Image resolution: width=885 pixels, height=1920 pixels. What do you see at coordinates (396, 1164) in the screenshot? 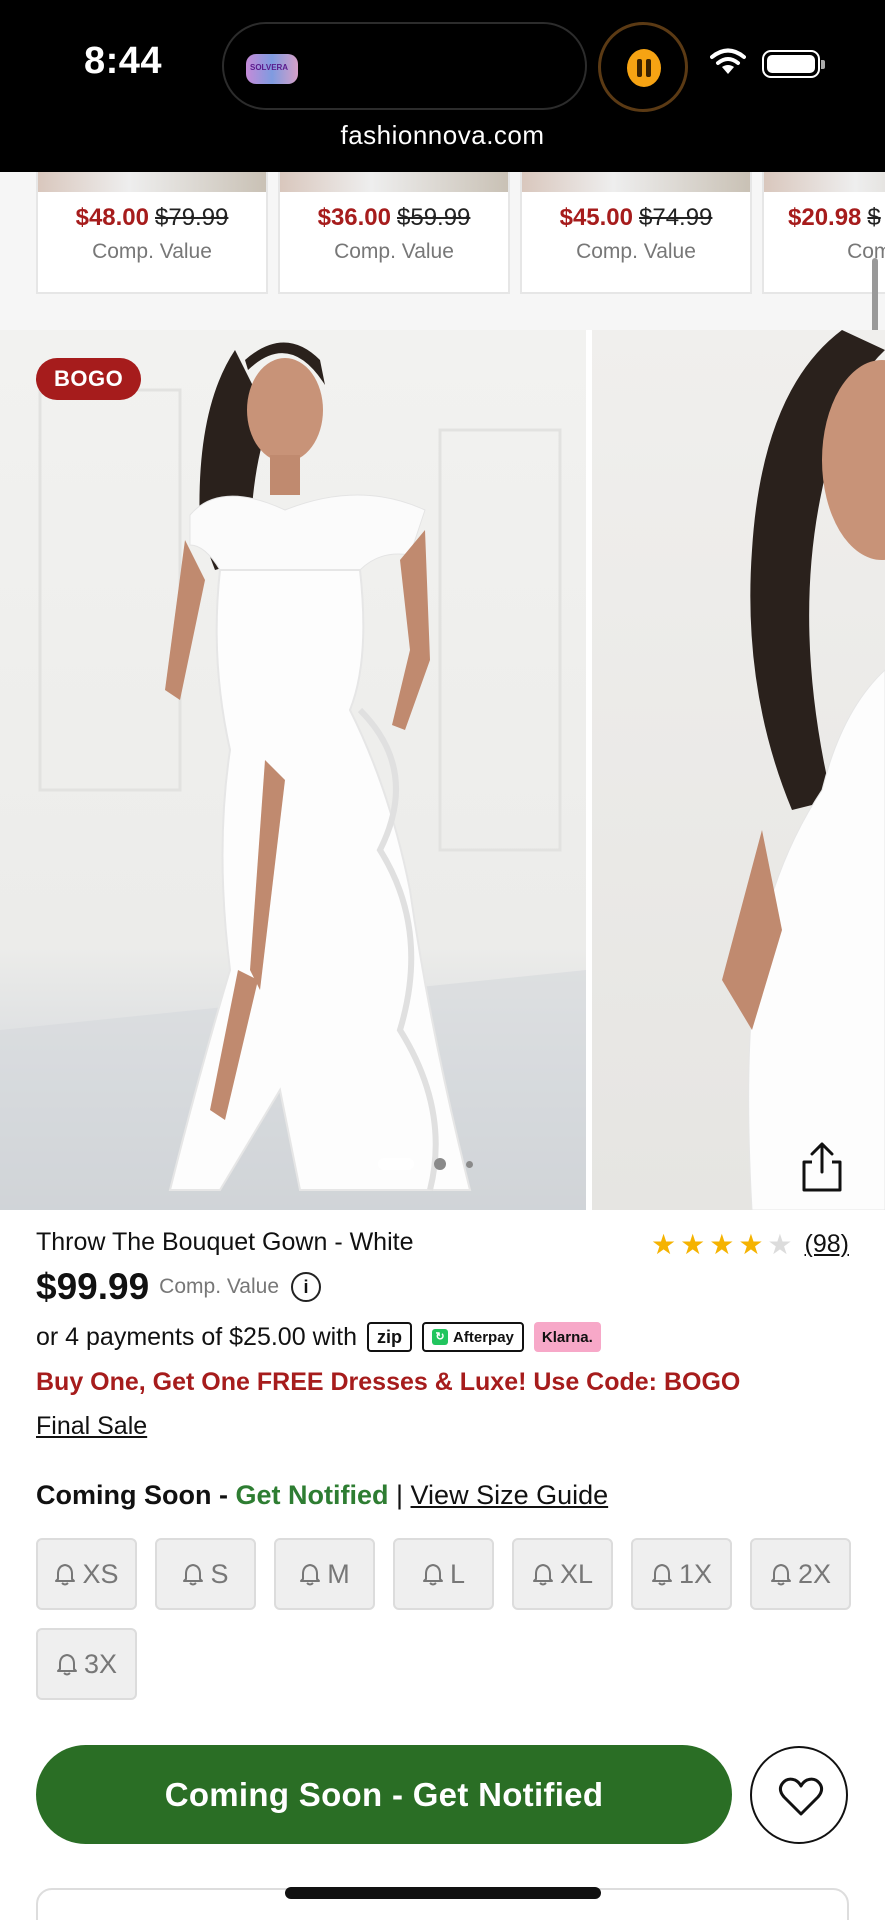
I see `page-dot-active` at bounding box center [396, 1164].